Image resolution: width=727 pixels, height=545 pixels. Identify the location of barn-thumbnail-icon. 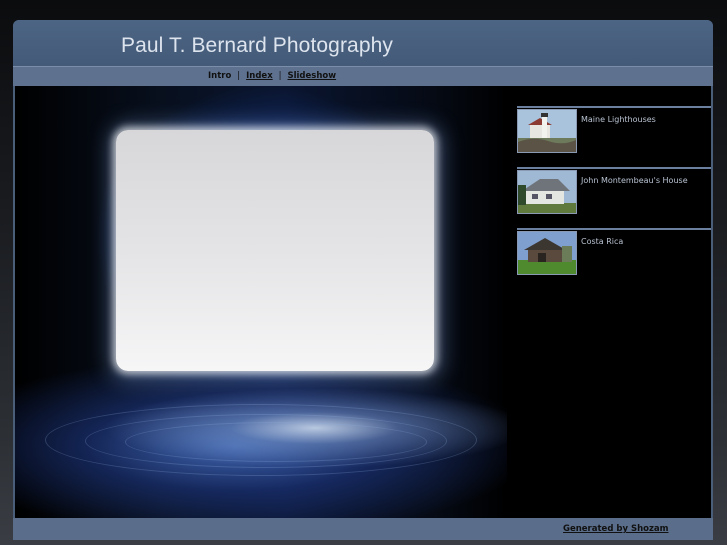
(547, 253).